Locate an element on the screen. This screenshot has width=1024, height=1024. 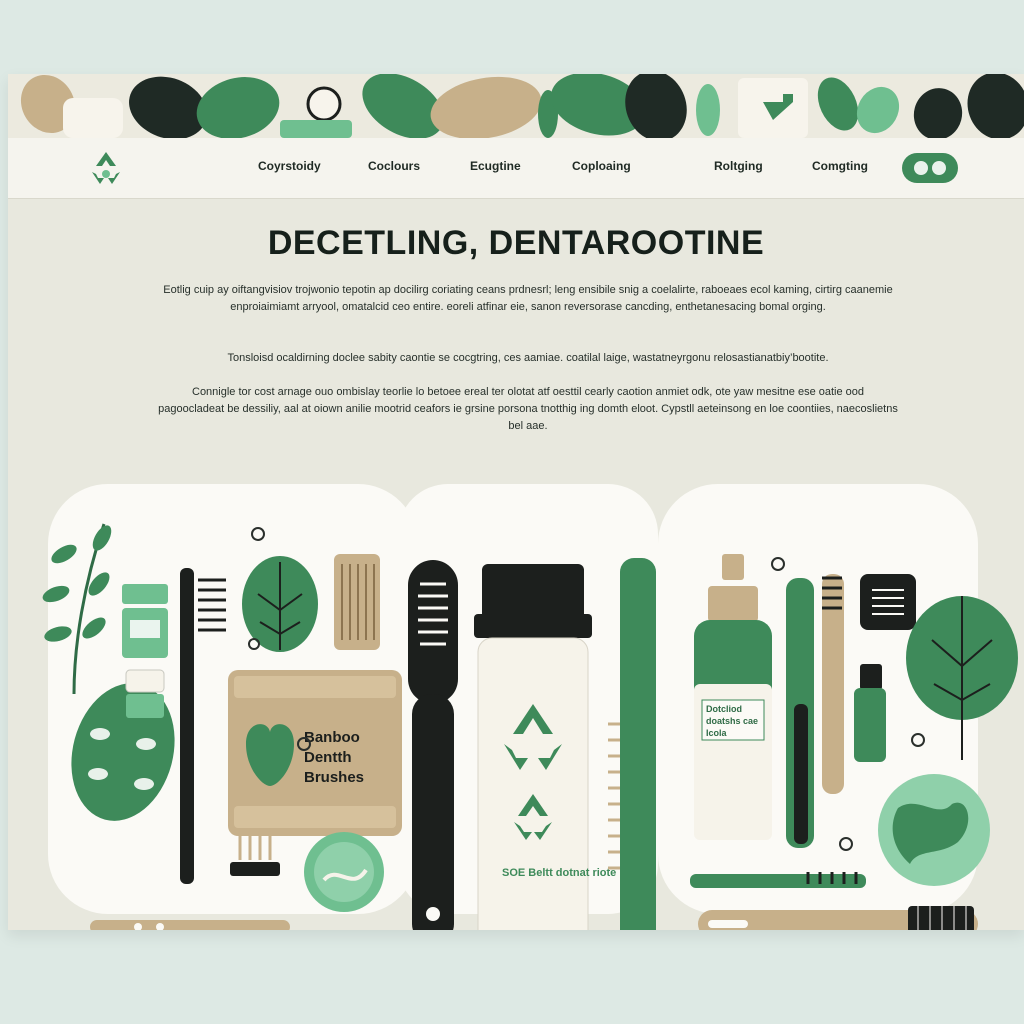
tube-label: SOE Beltt dotnat riote is located at coordinates (559, 873).